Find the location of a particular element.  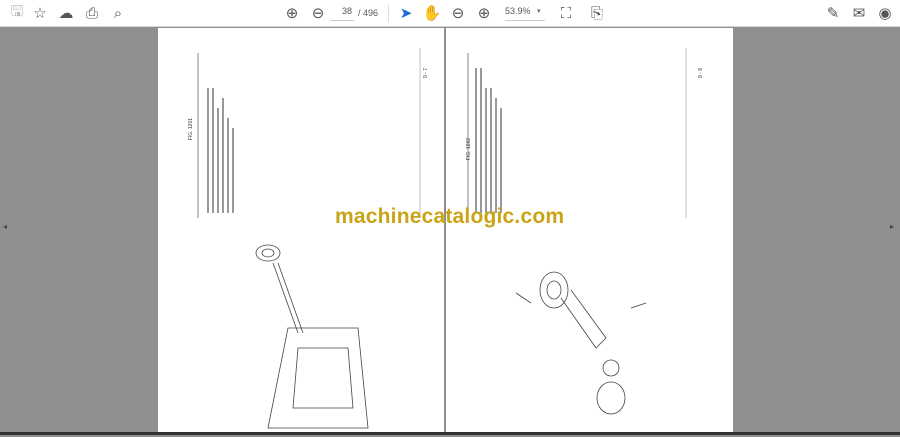

figure-label: FIG. 1202 is located at coordinates (469, 149).